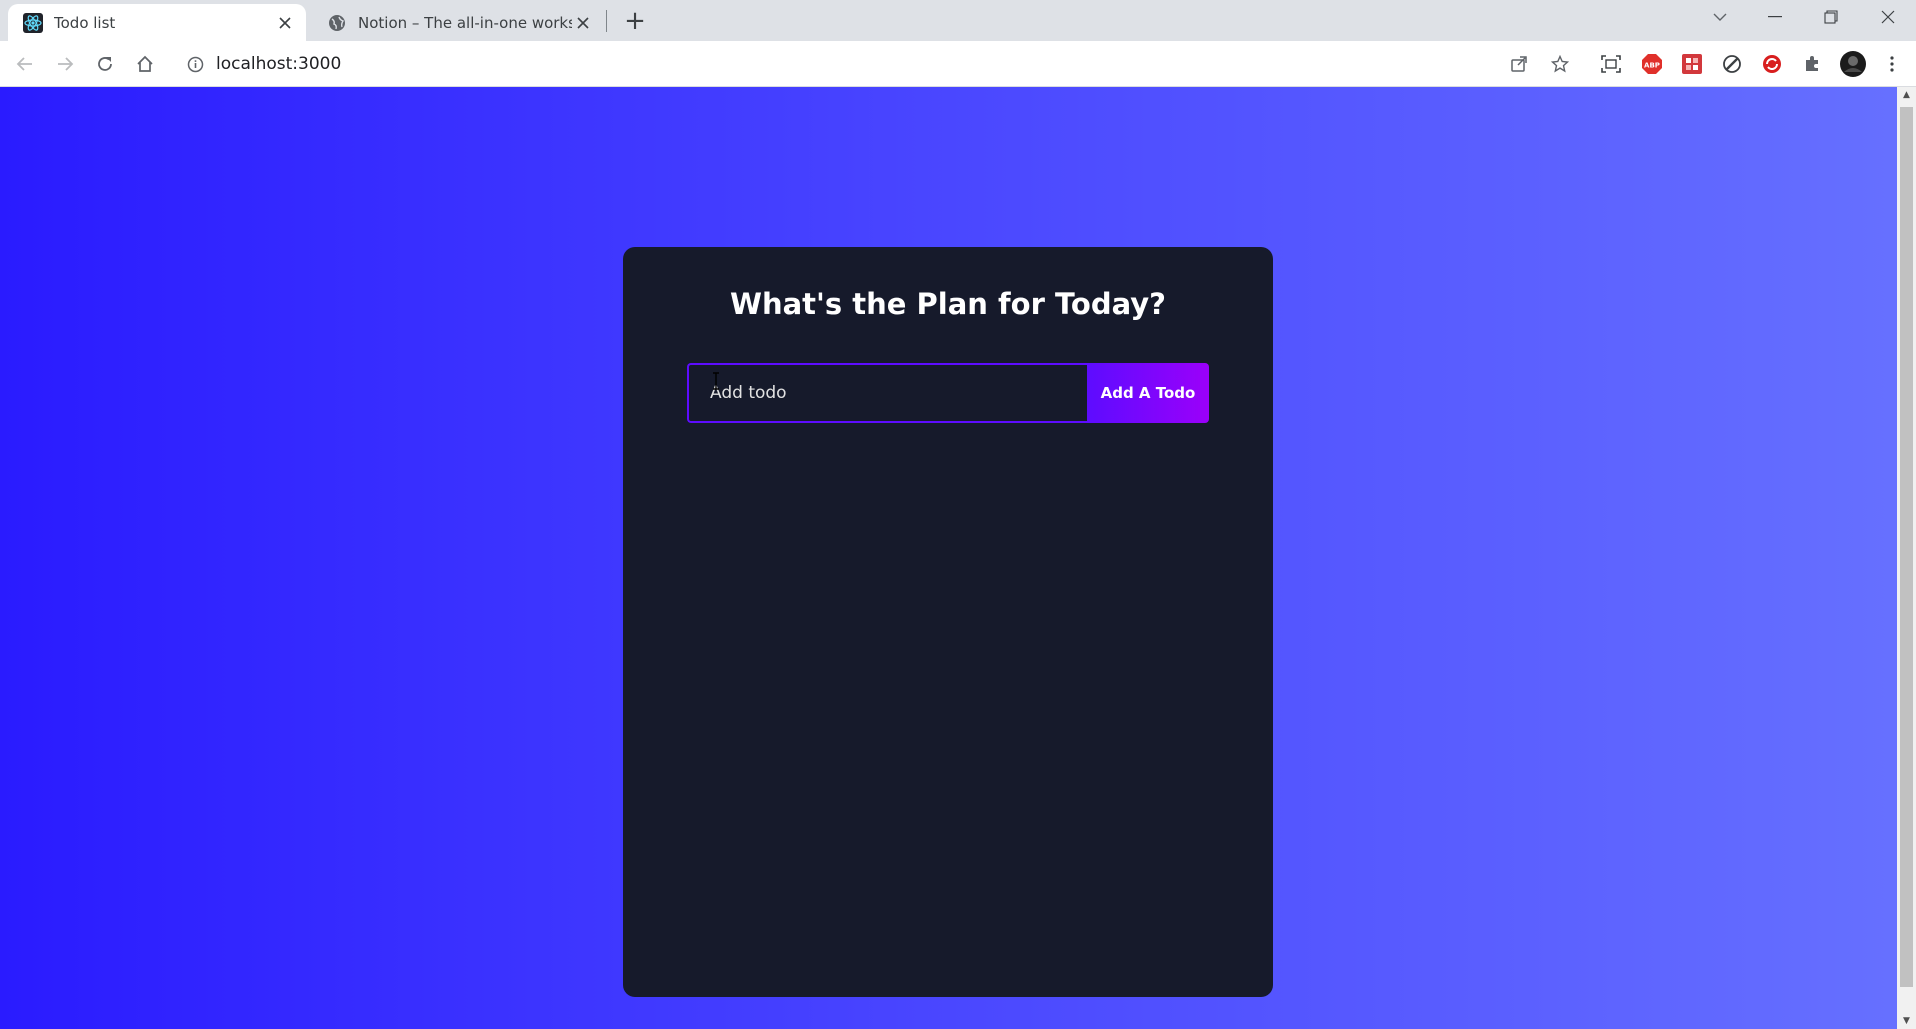 The height and width of the screenshot is (1029, 1916). Describe the element at coordinates (337, 23) in the screenshot. I see `globe-icon` at that location.